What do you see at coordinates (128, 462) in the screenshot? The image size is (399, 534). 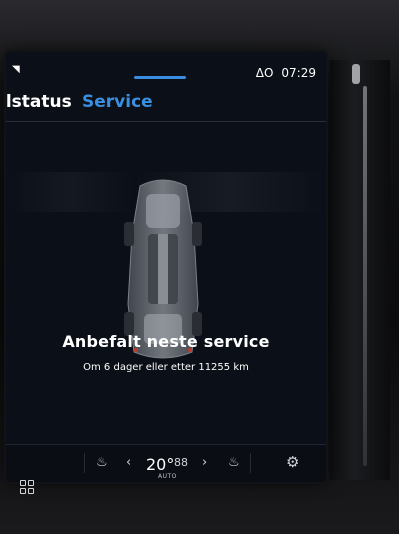 I see `temp-down-chevron-icon: ‹` at bounding box center [128, 462].